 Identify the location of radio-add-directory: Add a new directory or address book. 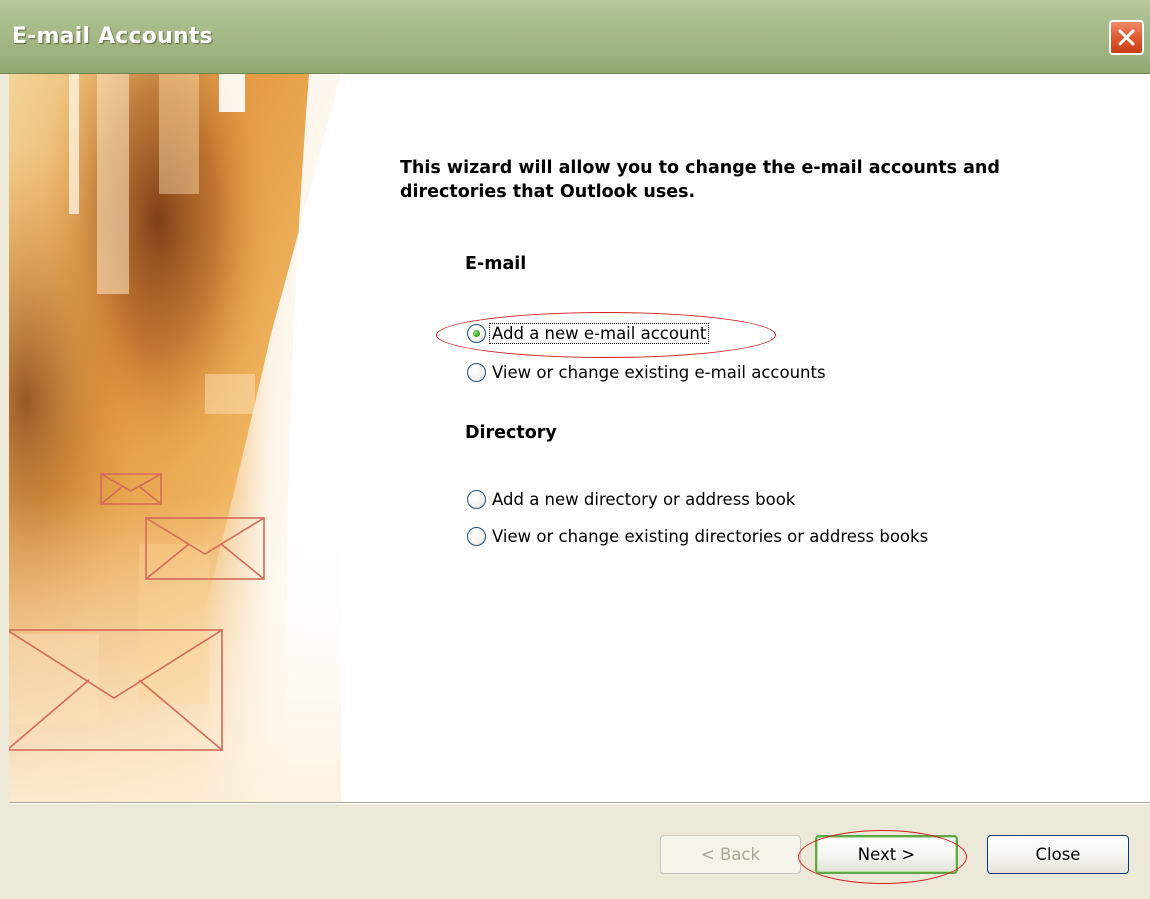
(632, 499).